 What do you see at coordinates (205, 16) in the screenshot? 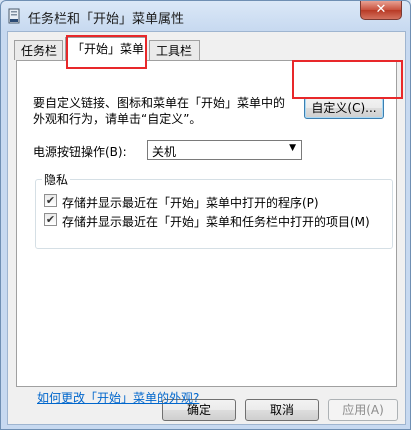
I see `title-bar: 任务栏和「开始」菜单属性 ✕` at bounding box center [205, 16].